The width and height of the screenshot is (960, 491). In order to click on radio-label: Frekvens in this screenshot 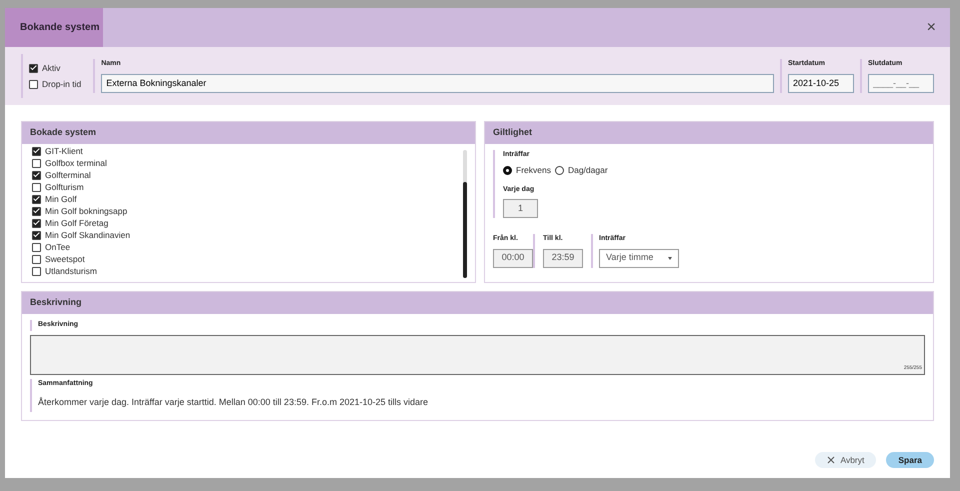, I will do `click(533, 170)`.